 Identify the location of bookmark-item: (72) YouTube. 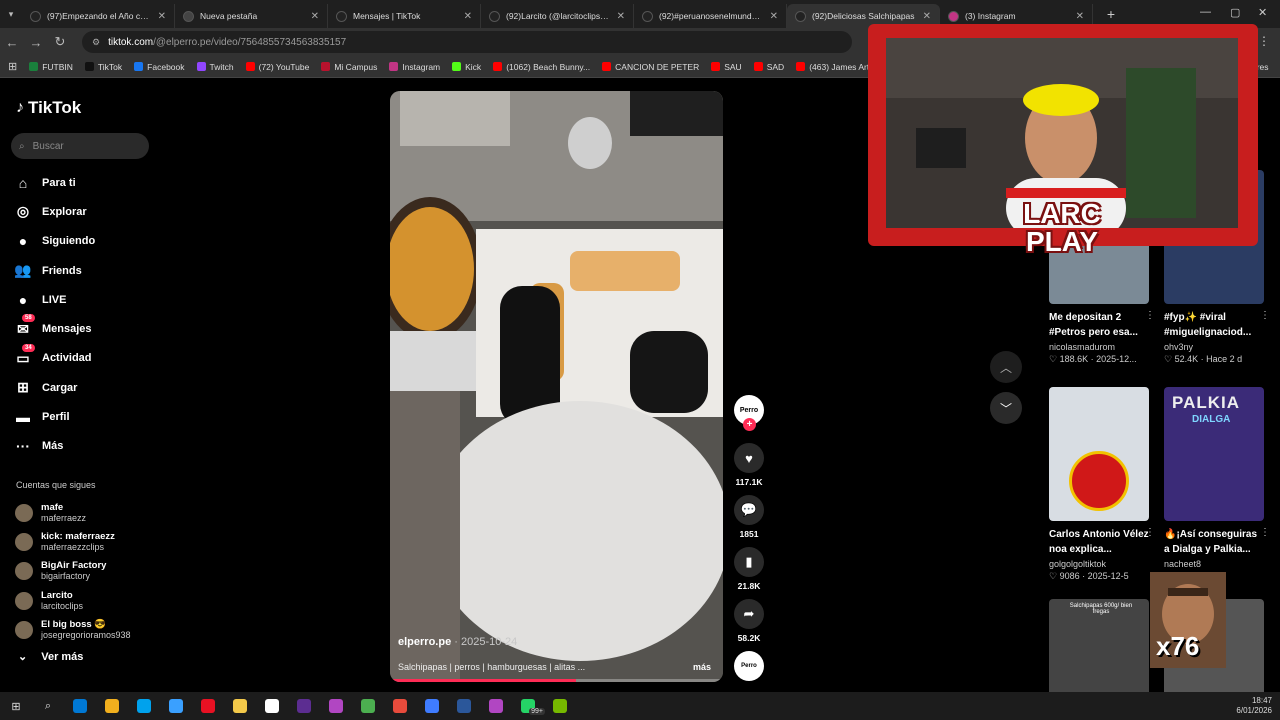
(277, 67).